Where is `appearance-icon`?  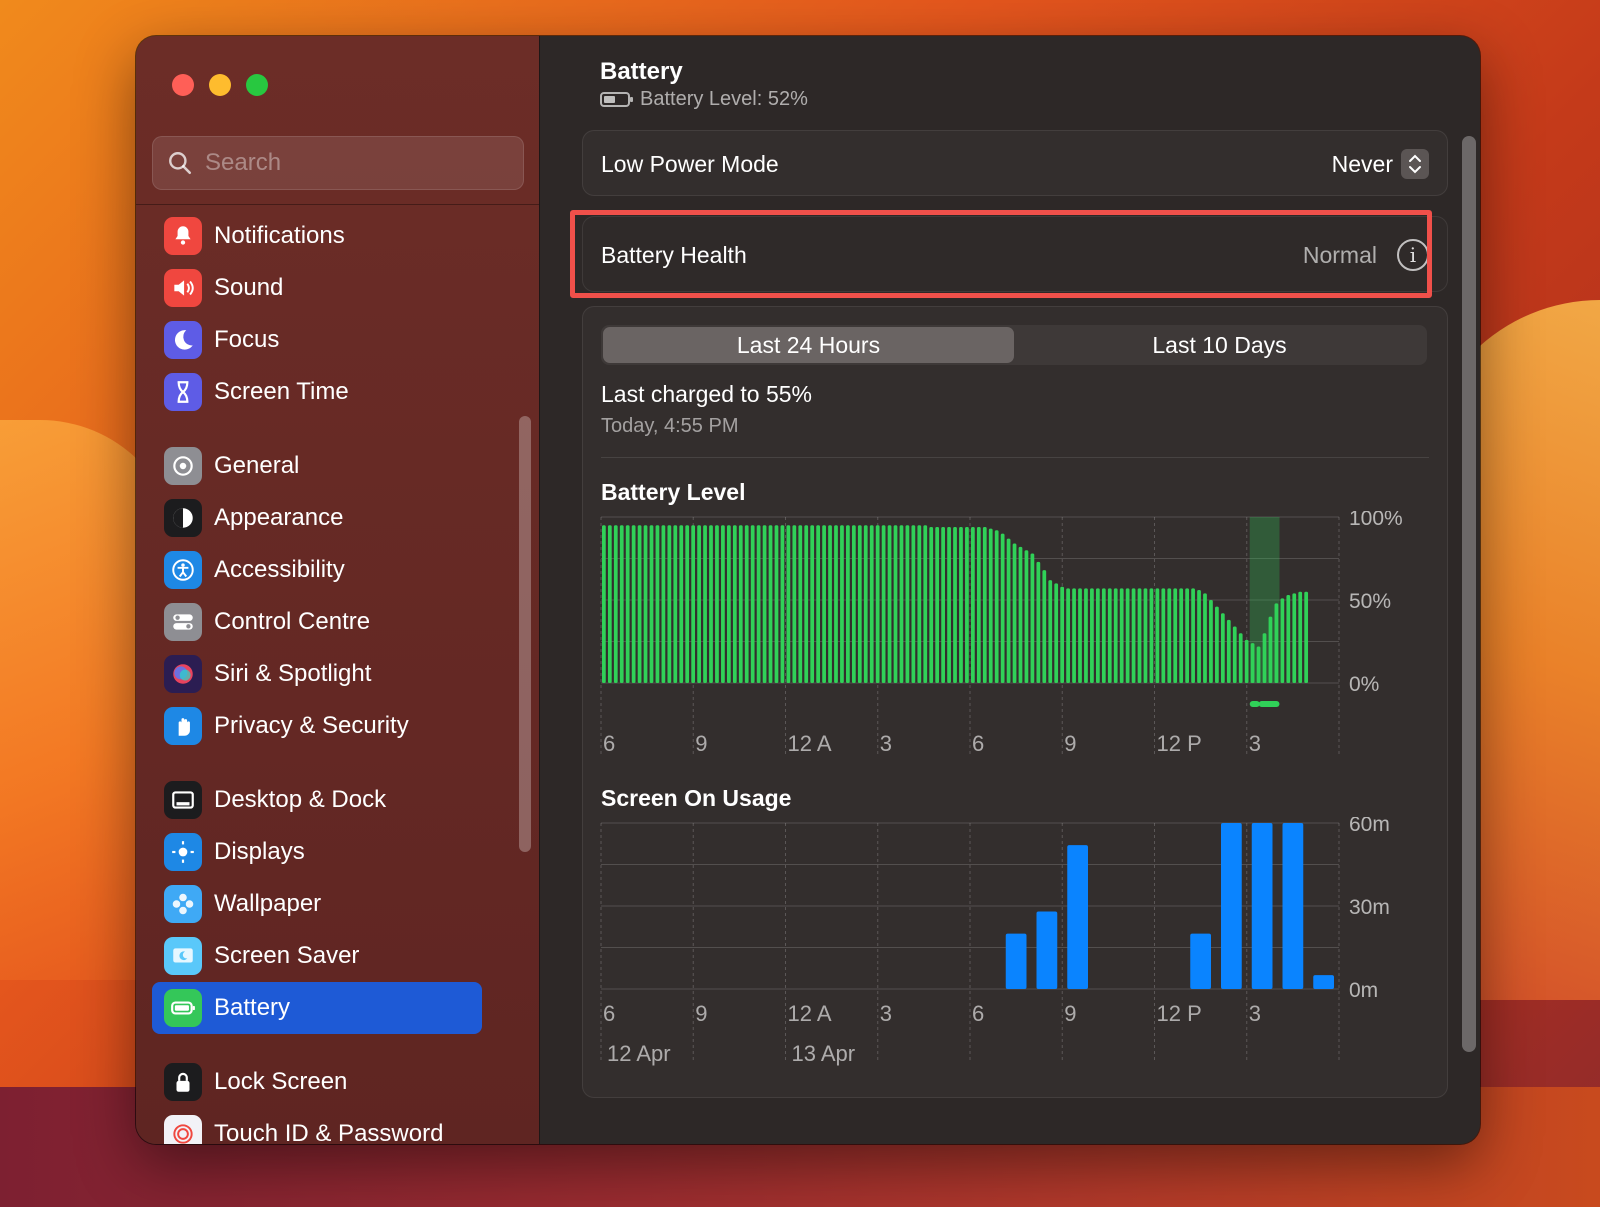 appearance-icon is located at coordinates (183, 518).